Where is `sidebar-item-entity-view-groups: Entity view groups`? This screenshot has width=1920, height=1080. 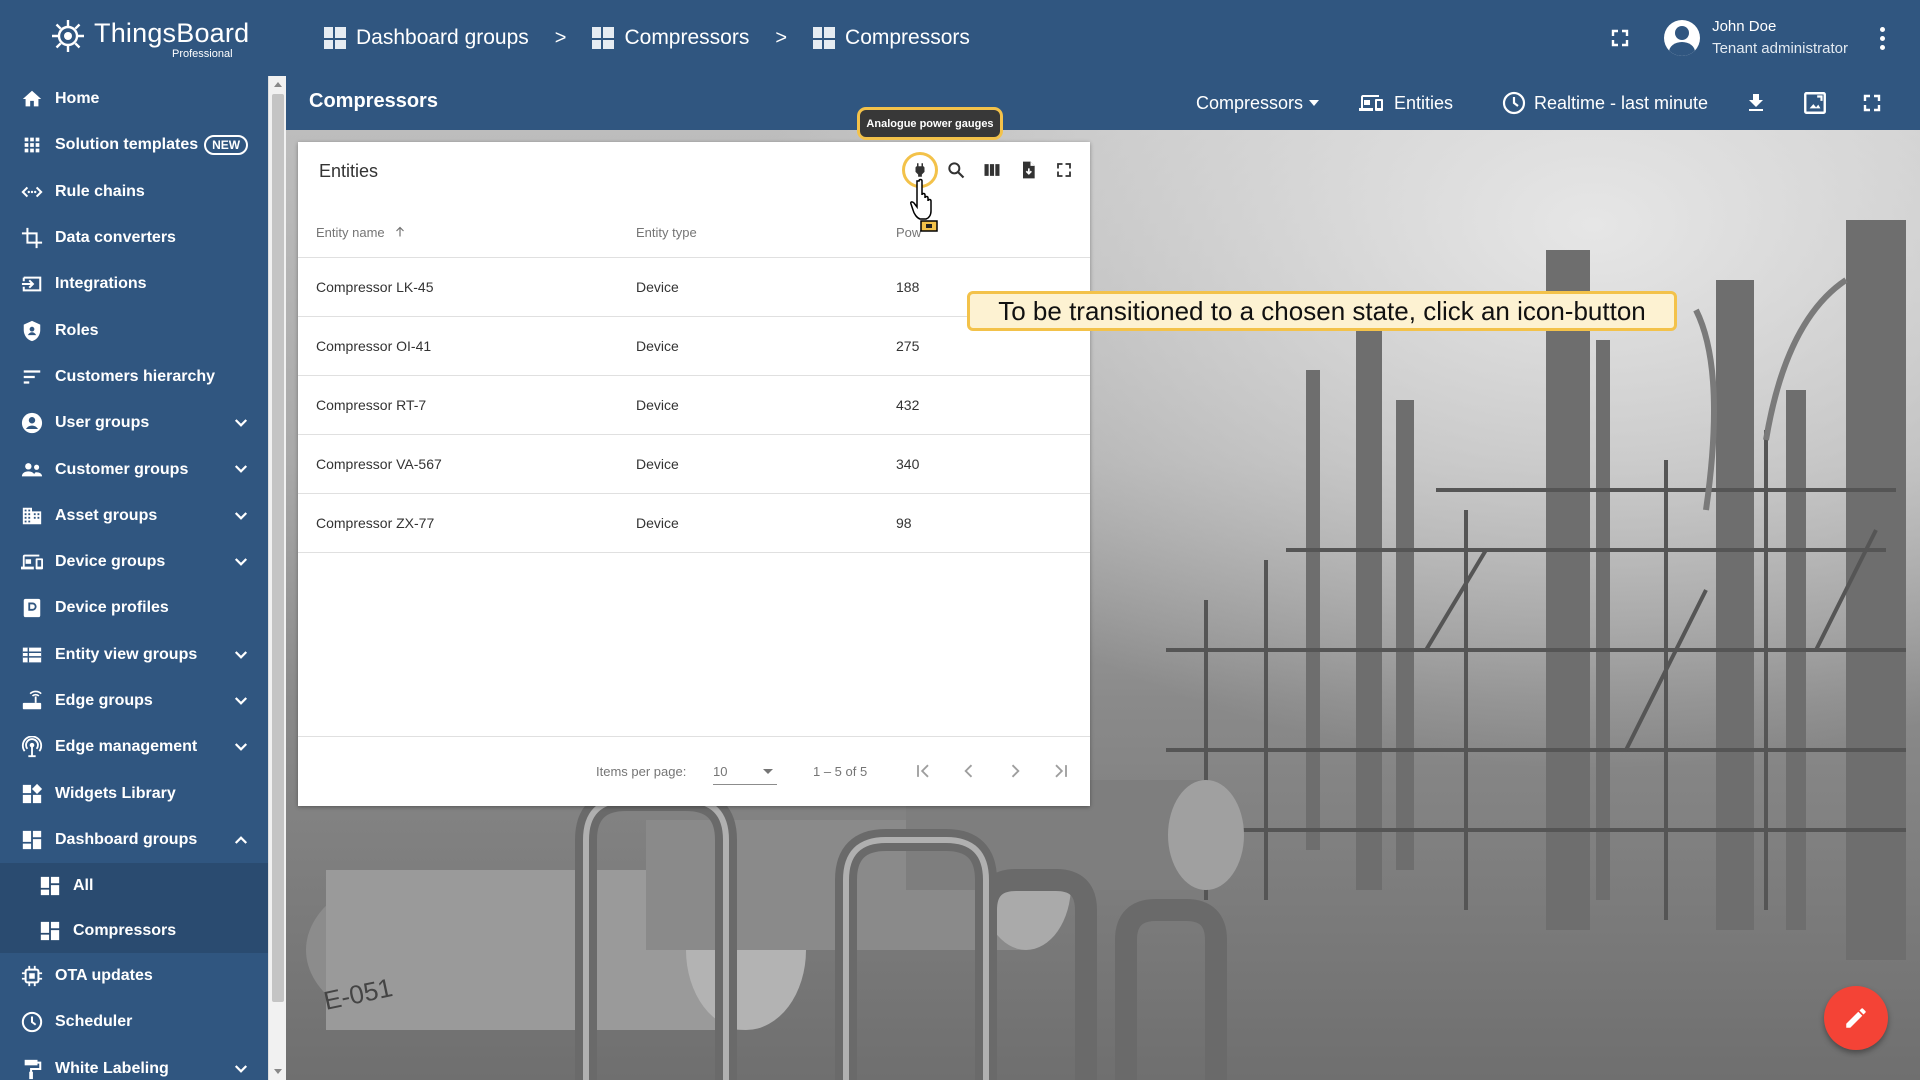
sidebar-item-entity-view-groups: Entity view groups is located at coordinates (134, 655).